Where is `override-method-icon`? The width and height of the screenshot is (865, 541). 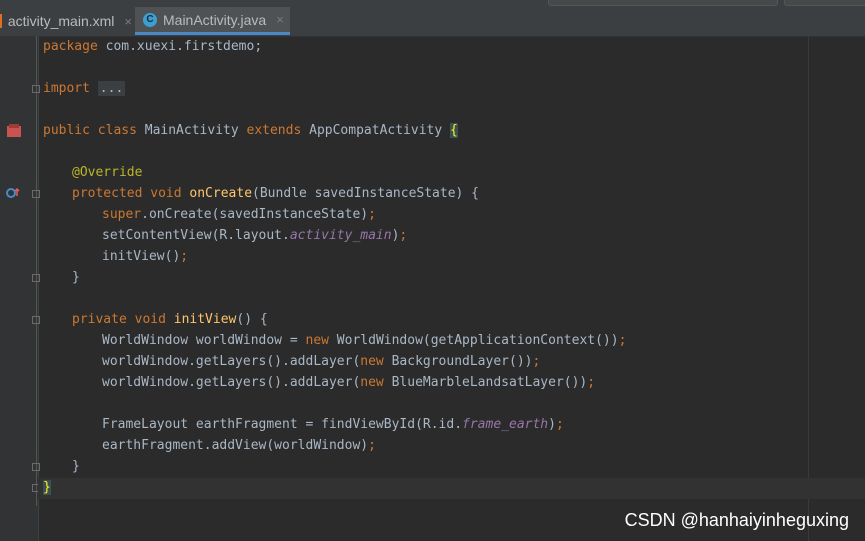 override-method-icon is located at coordinates (14, 194).